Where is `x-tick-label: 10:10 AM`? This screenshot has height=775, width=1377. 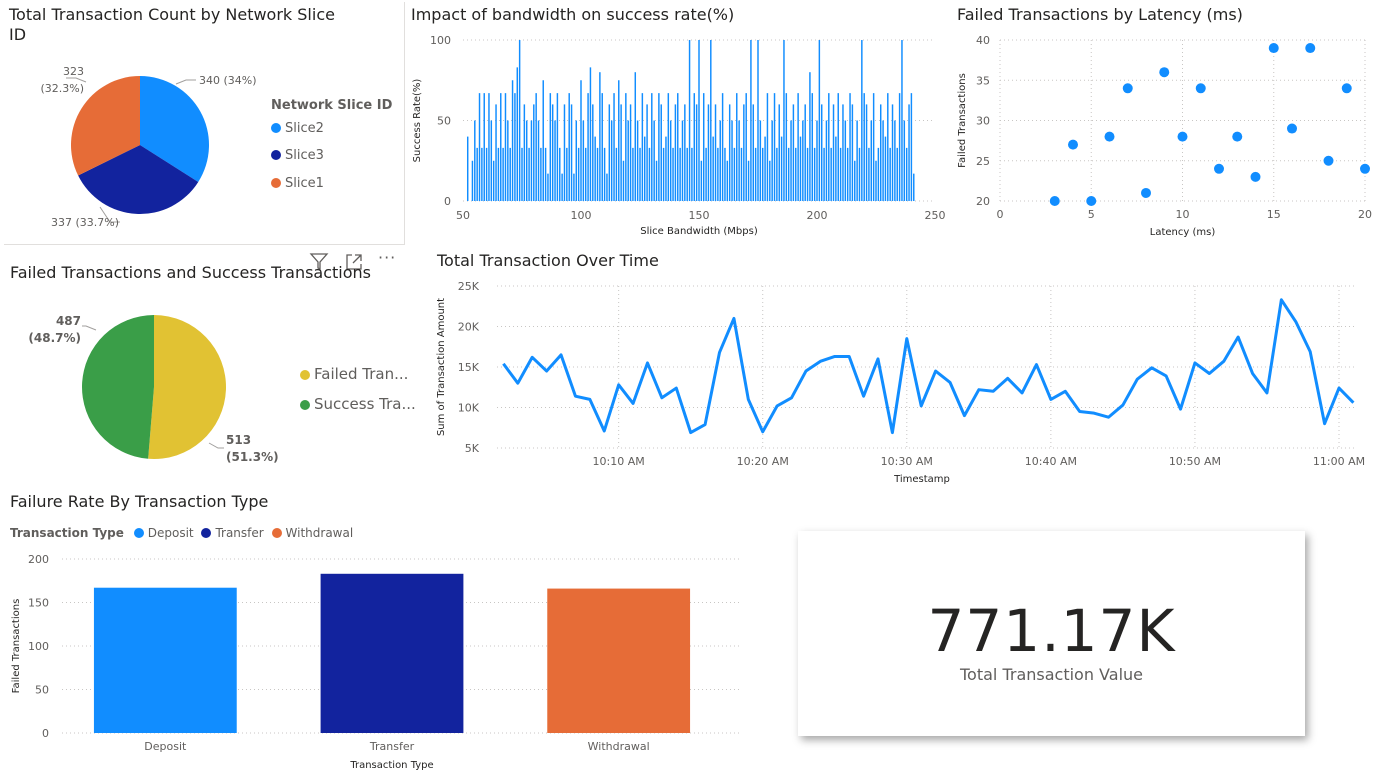
x-tick-label: 10:10 AM is located at coordinates (619, 461).